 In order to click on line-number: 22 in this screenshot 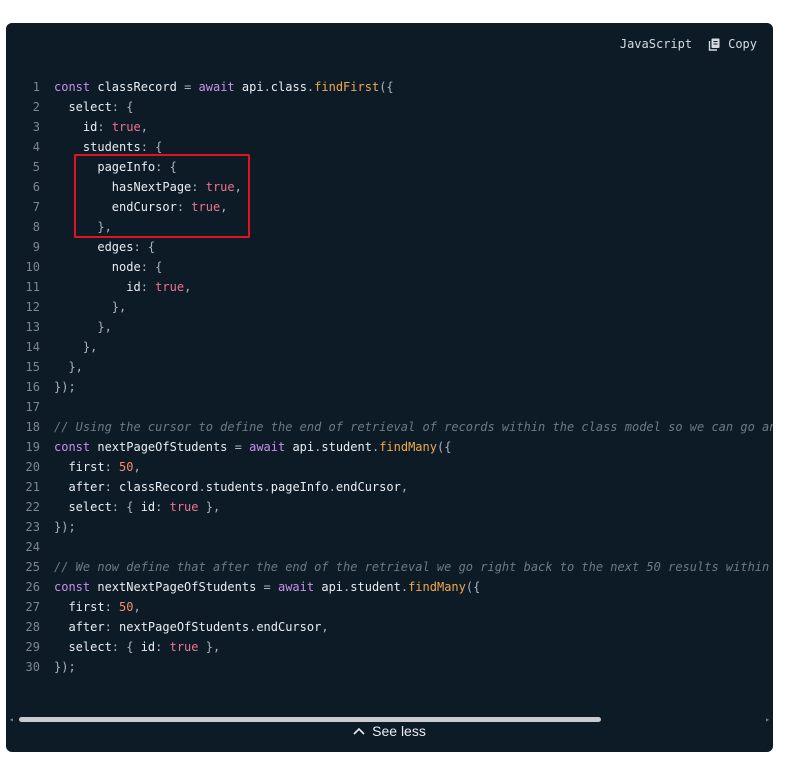, I will do `click(32, 507)`.